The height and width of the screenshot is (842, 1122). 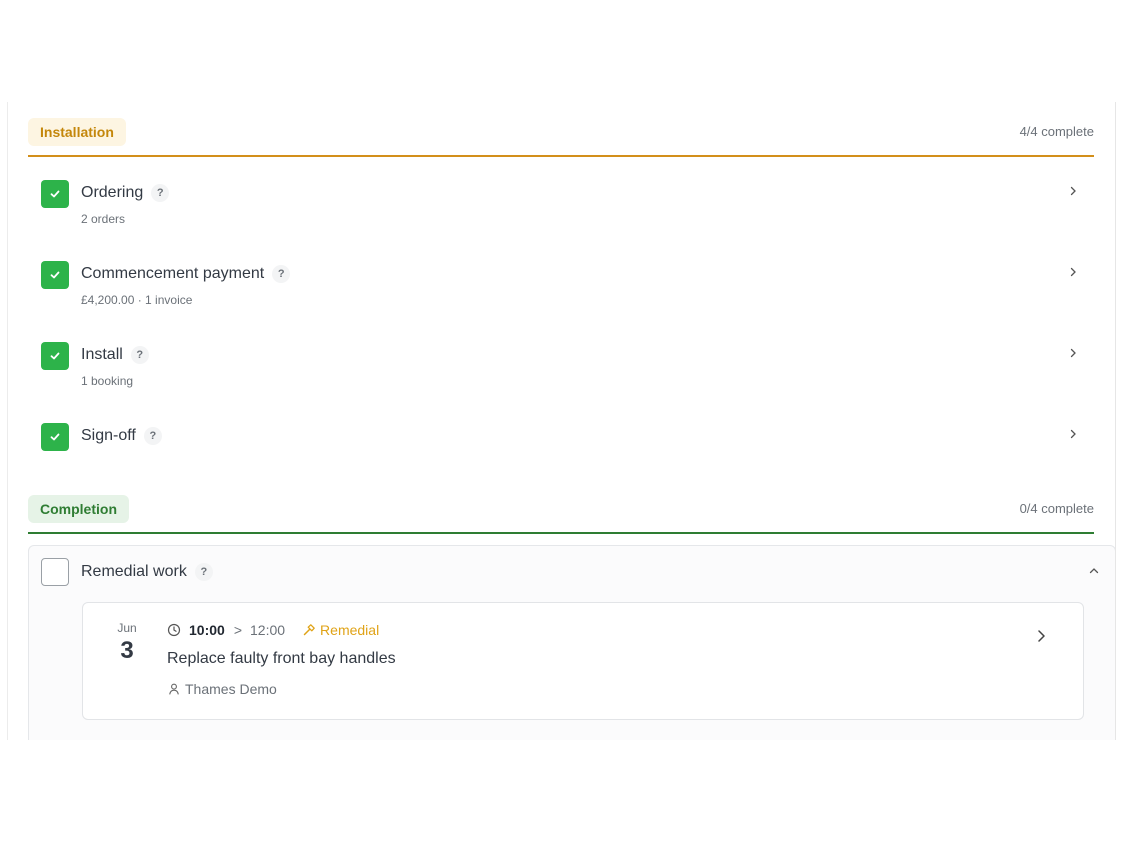 I want to click on section-header-completion: Completion 0/4 complete, so click(x=561, y=514).